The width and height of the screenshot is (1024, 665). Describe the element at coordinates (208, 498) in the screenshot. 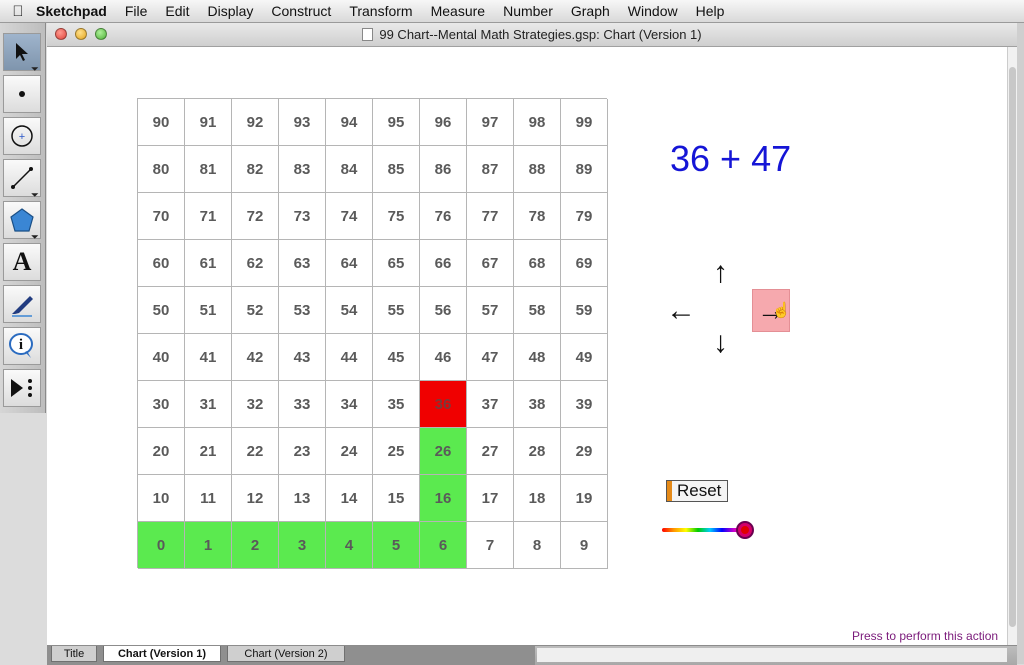

I see `chart-cell: 11` at that location.